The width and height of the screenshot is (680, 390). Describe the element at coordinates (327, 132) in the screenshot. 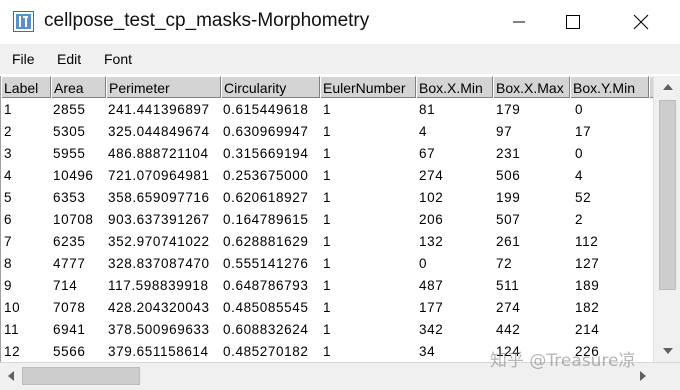

I see `table-row: 2 5305 325.044849674 0.630969947 1 4 97 17` at that location.